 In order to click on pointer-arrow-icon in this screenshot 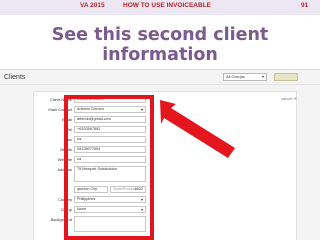, I will do `click(197, 129)`.